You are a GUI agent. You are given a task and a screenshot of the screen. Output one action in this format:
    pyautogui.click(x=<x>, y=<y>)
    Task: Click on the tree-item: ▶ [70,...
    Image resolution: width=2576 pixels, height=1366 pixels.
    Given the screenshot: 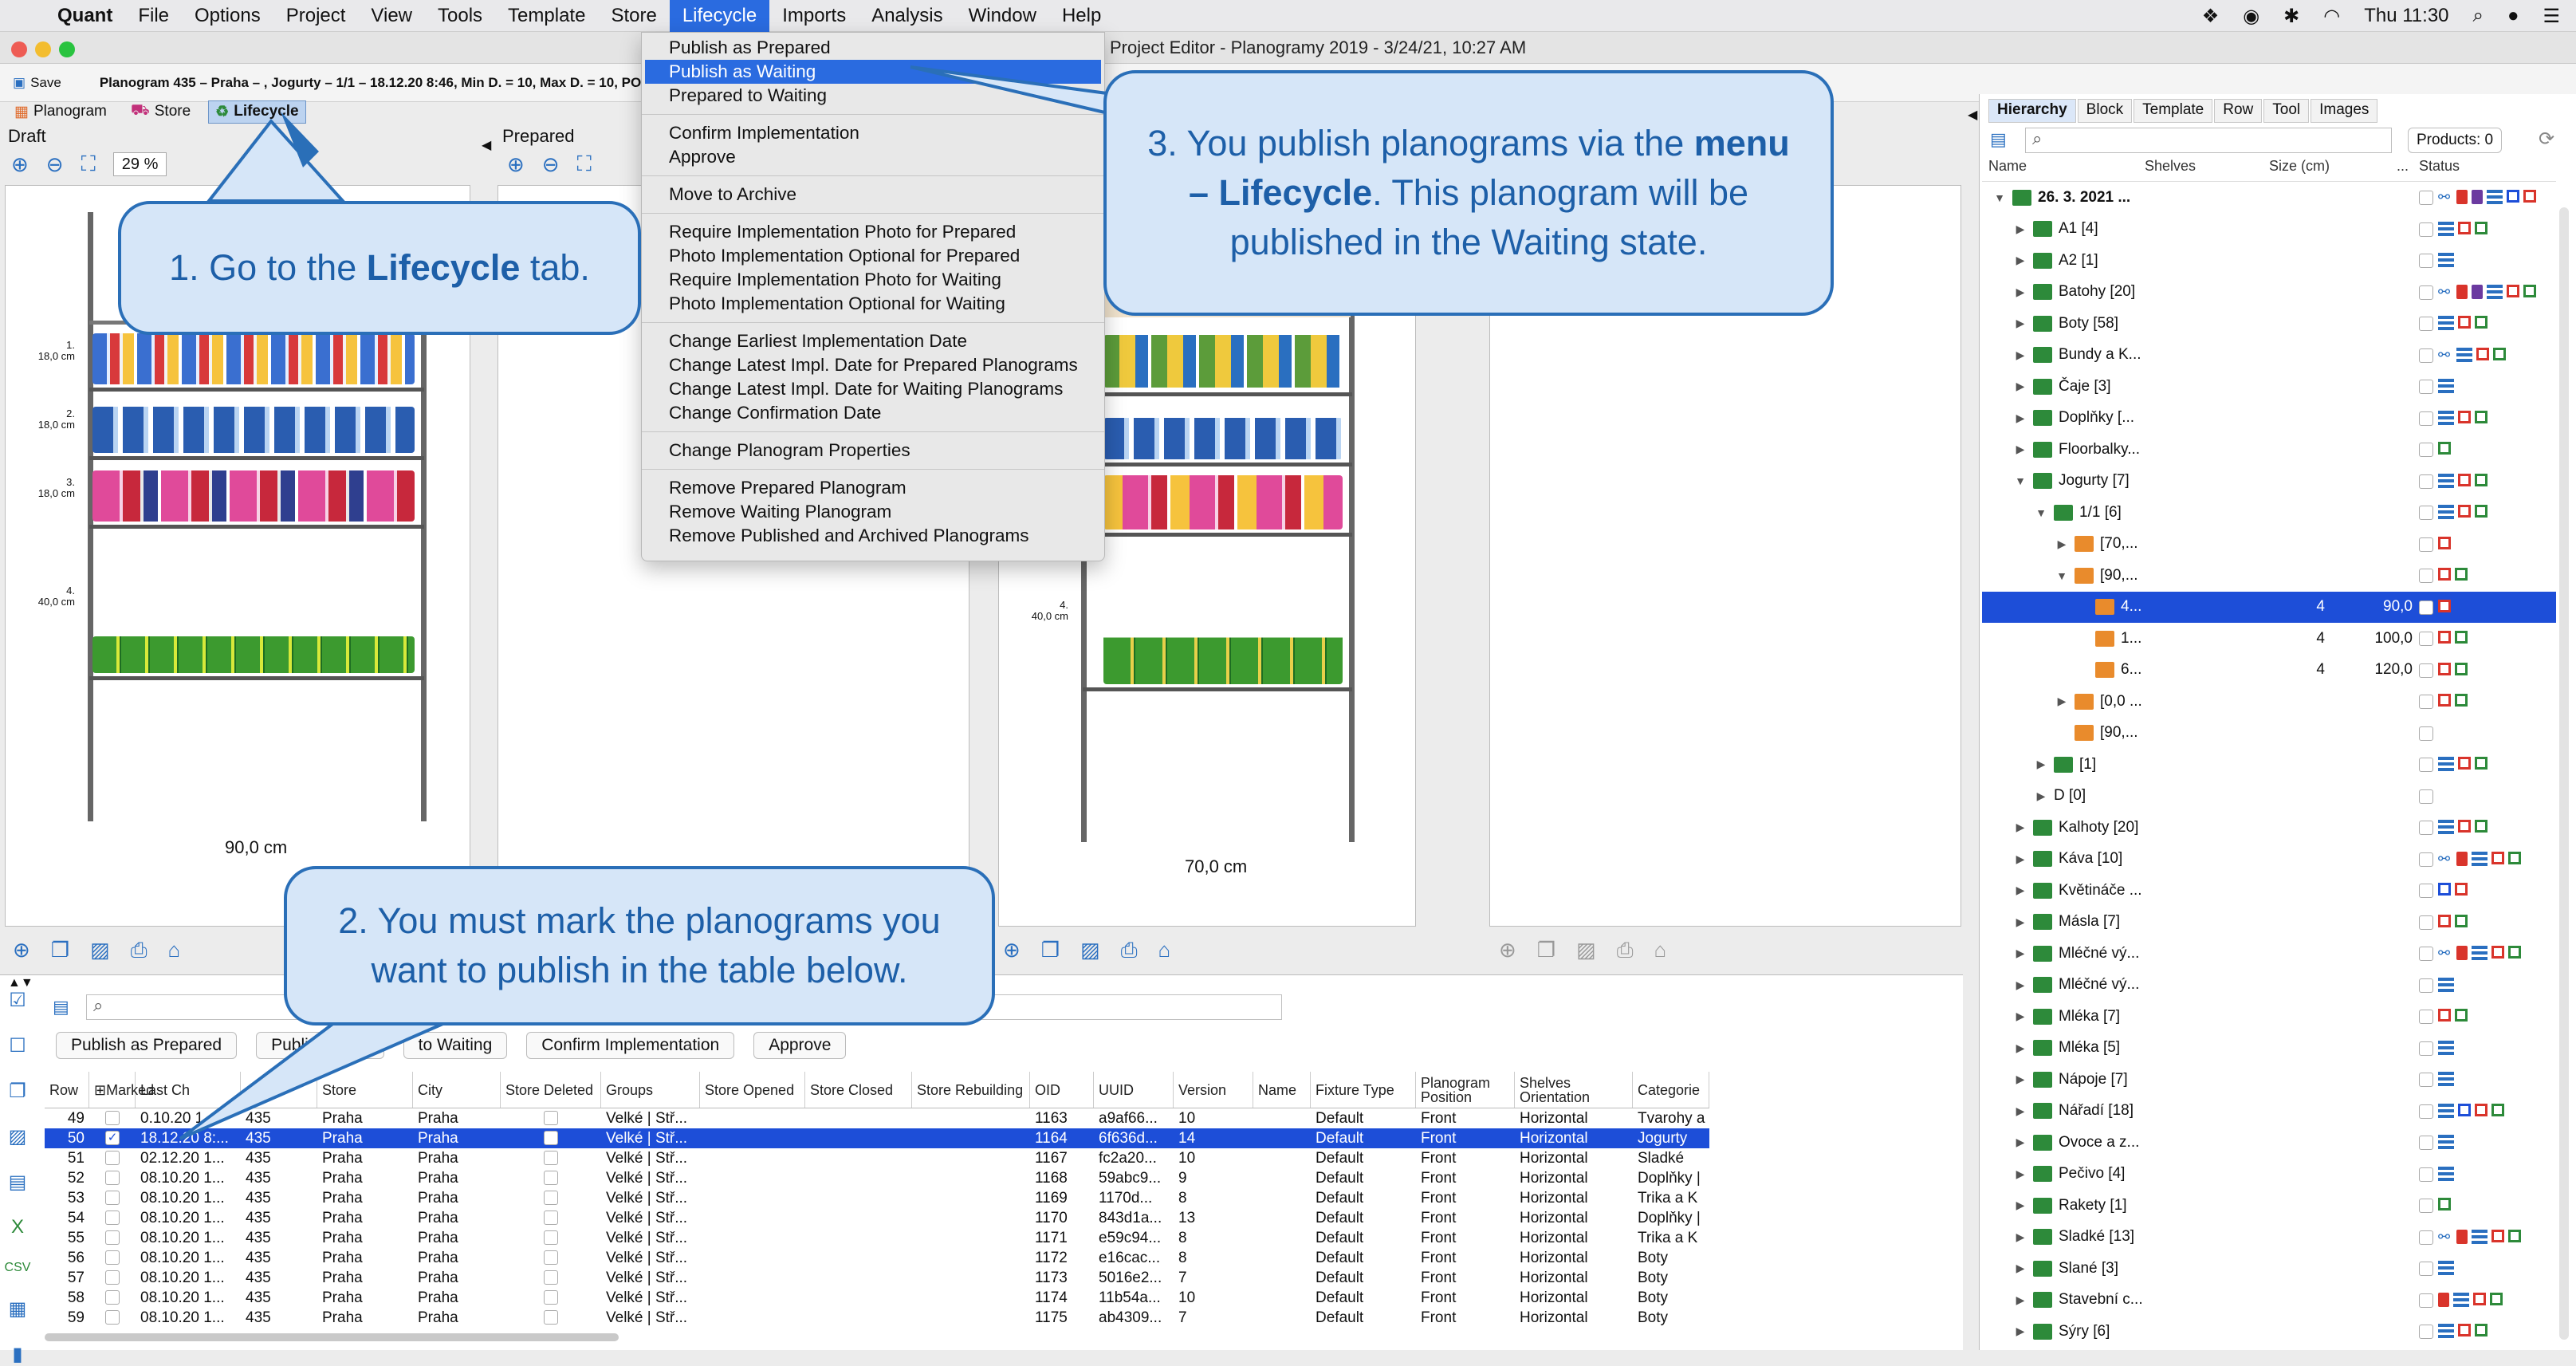 What is the action you would take?
    pyautogui.click(x=2269, y=545)
    